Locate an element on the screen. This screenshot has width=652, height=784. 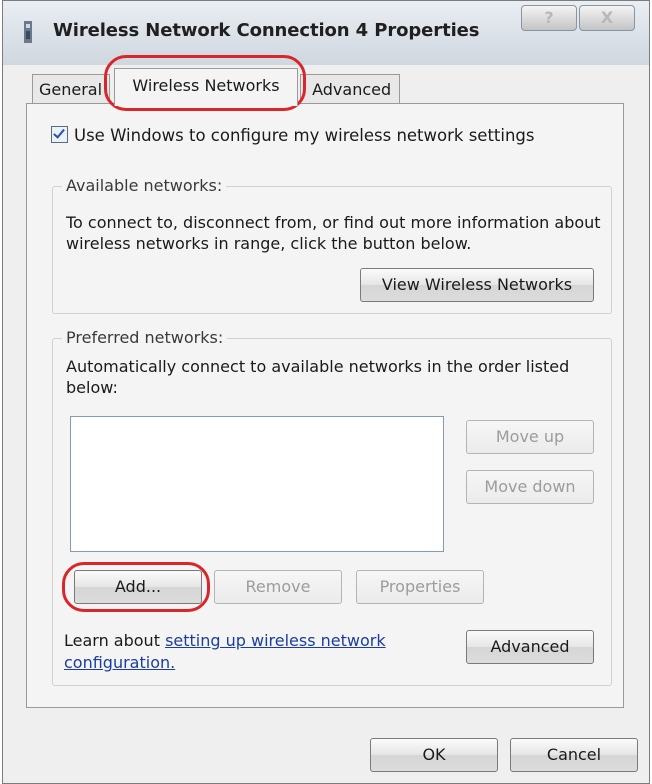
advanced-button: Advanced is located at coordinates (530, 647).